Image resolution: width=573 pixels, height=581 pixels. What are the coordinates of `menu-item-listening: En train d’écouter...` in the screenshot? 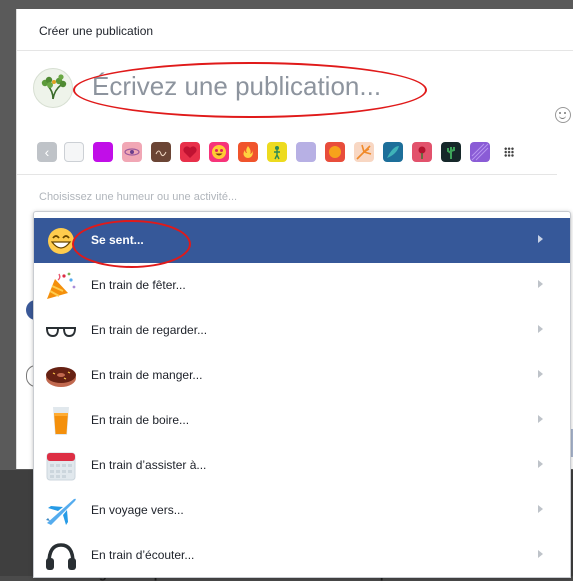 It's located at (302, 555).